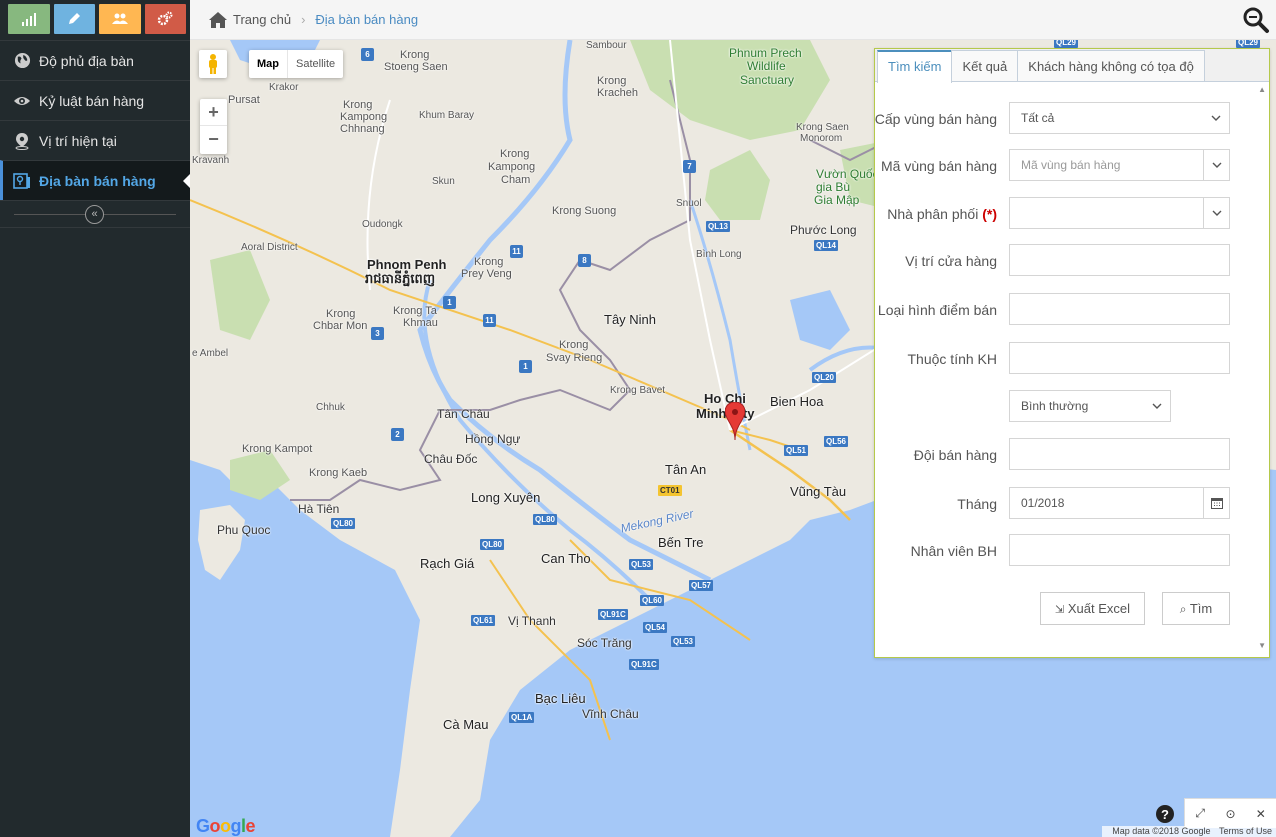 This screenshot has width=1276, height=837. Describe the element at coordinates (1119, 118) in the screenshot. I see `cap-vung-select: Tất cả` at that location.